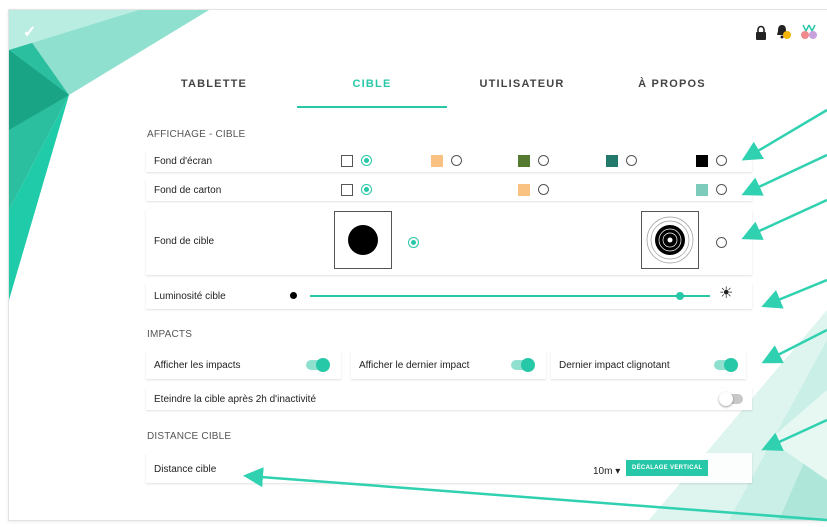  I want to click on ring-target-preview, so click(670, 240).